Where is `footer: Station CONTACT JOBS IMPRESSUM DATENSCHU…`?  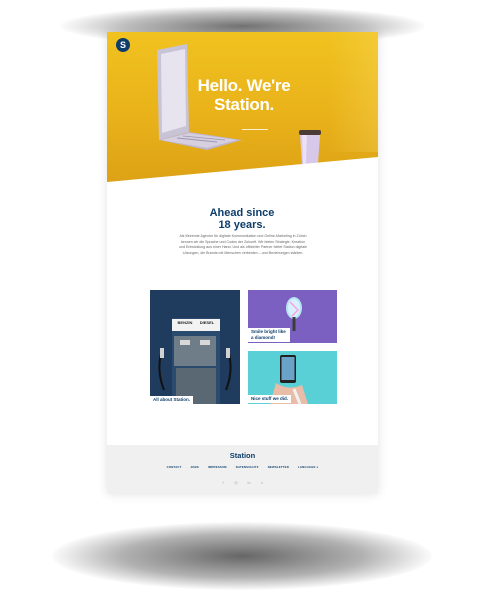 footer: Station CONTACT JOBS IMPRESSUM DATENSCHU… is located at coordinates (242, 469).